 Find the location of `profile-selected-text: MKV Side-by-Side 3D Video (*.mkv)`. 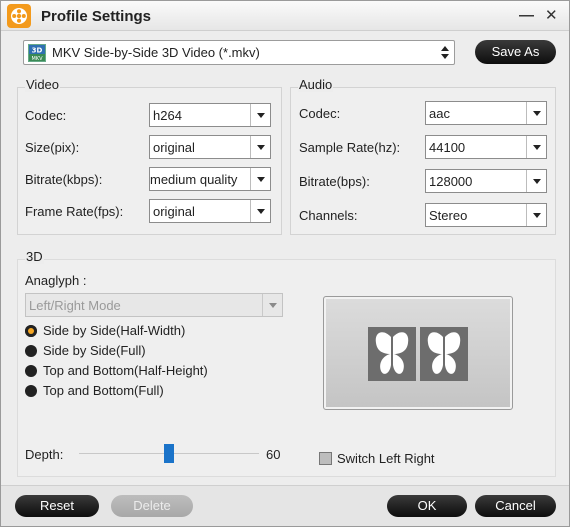

profile-selected-text: MKV Side-by-Side 3D Video (*.mkv) is located at coordinates (156, 52).